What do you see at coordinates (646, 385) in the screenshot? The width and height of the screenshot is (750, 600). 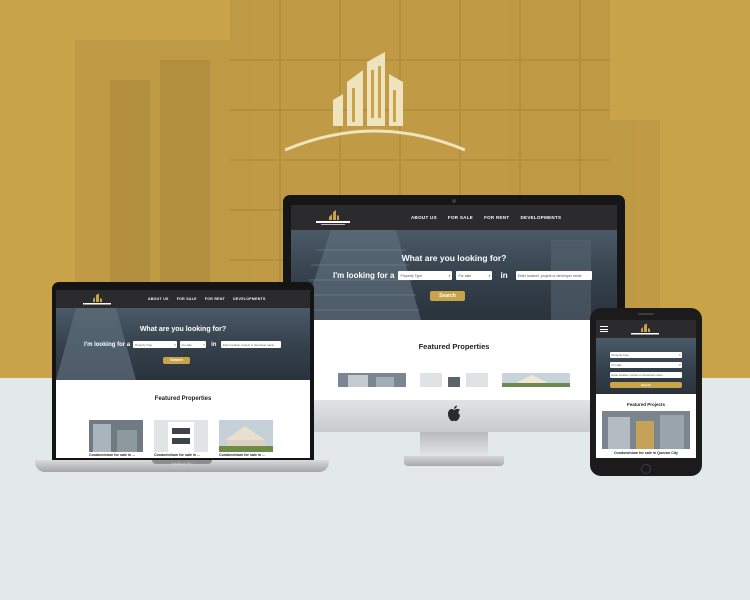 I see `phone-search-button: Search` at bounding box center [646, 385].